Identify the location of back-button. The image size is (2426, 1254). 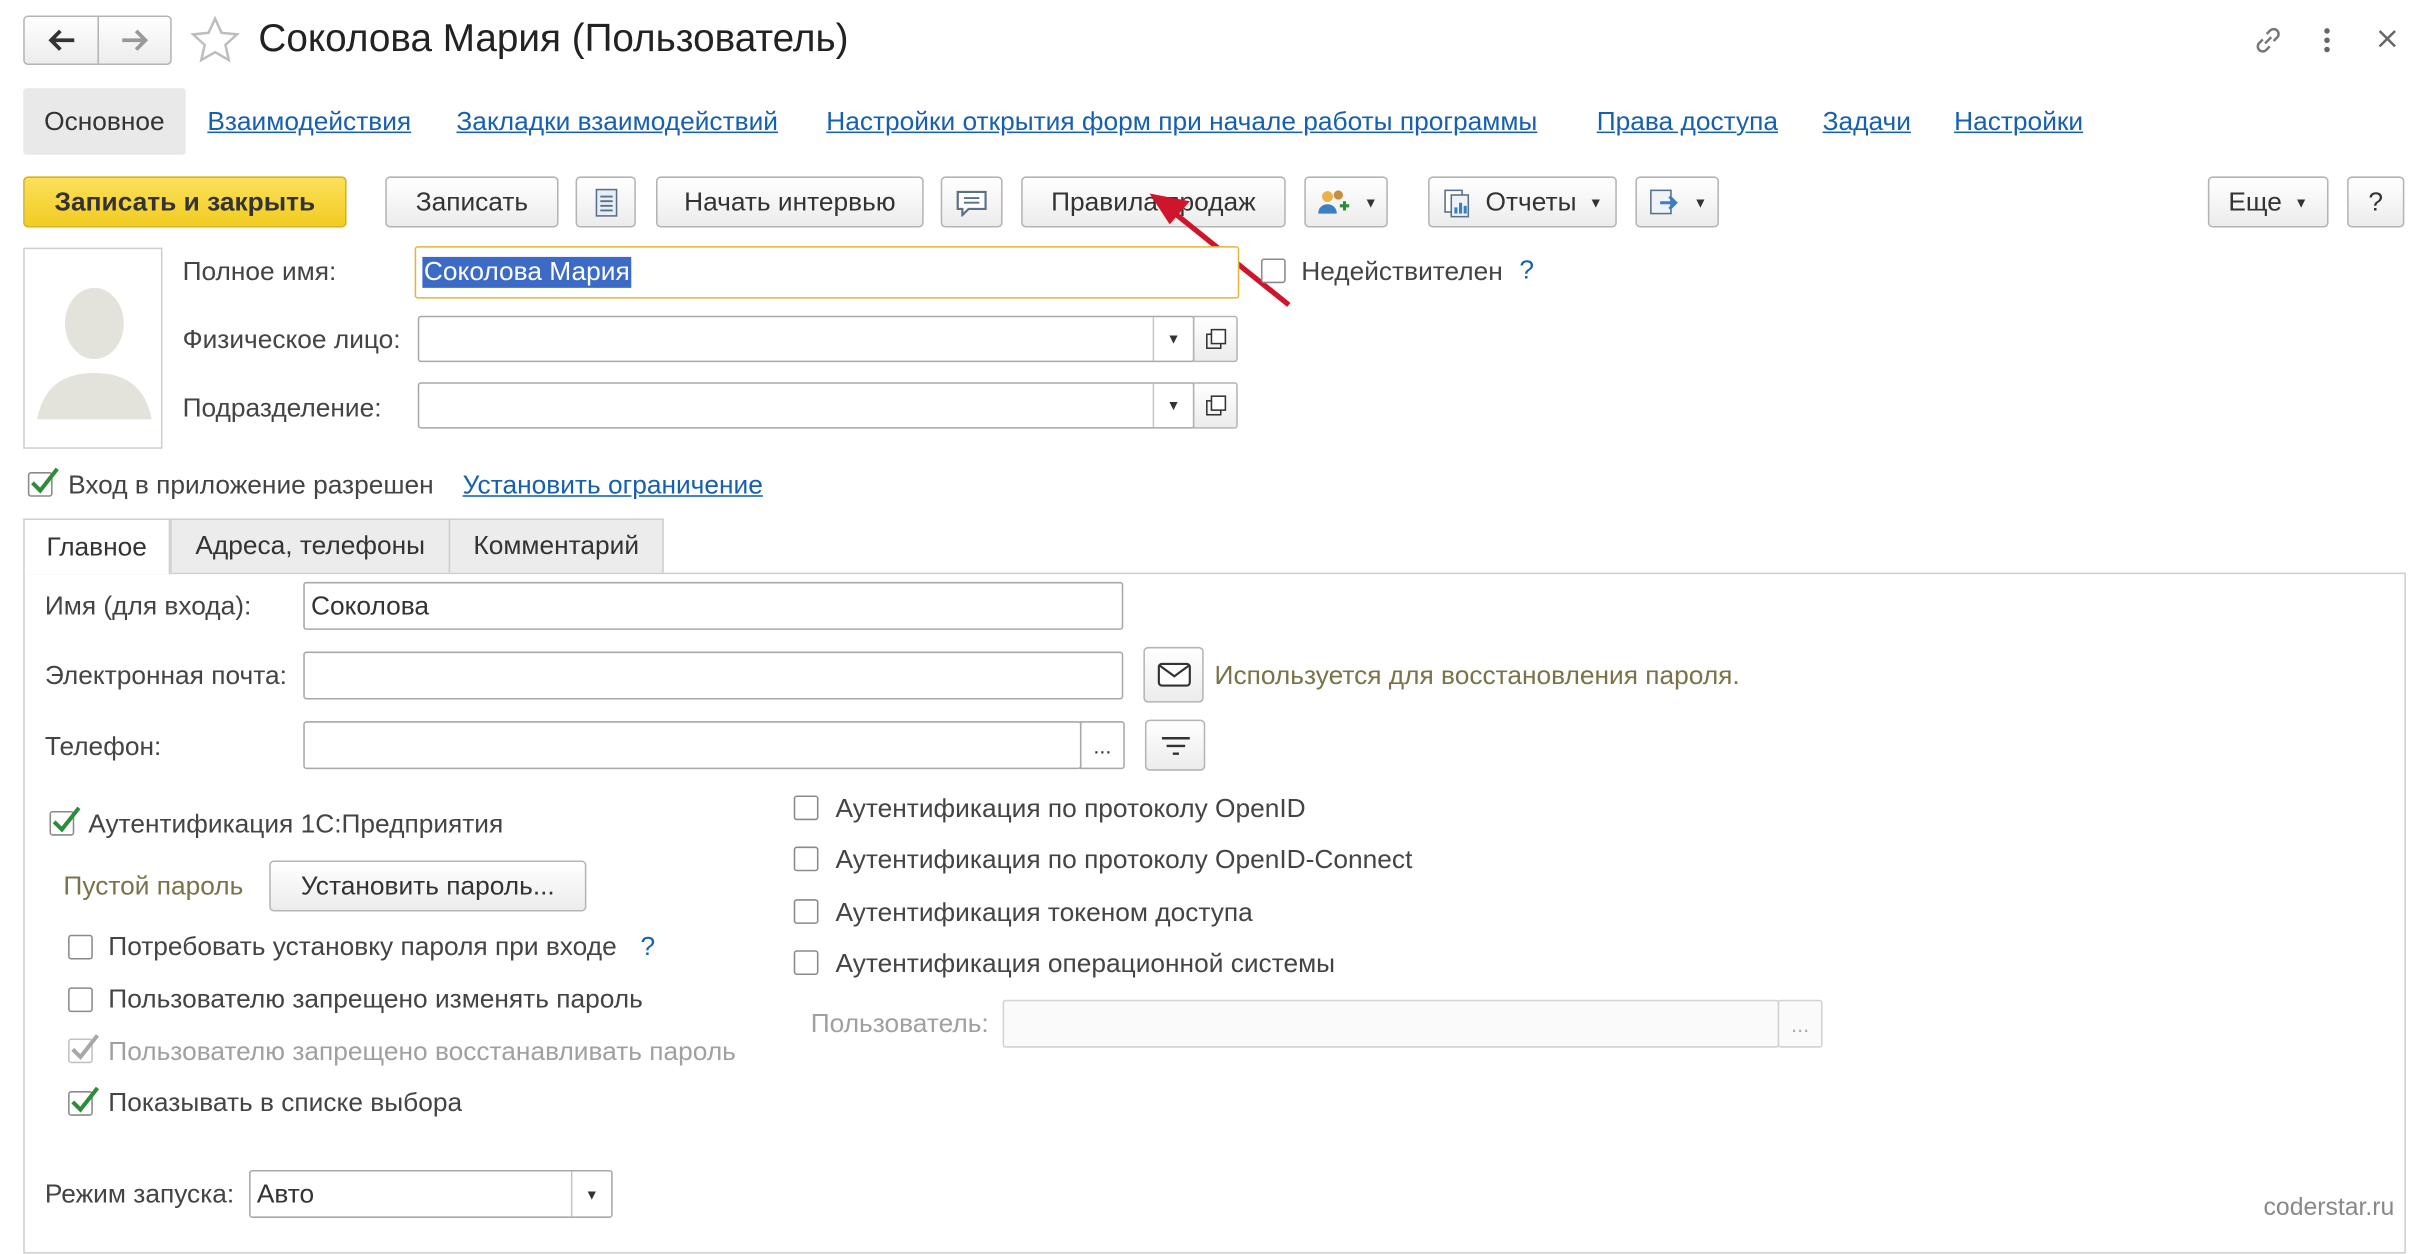
(61, 40).